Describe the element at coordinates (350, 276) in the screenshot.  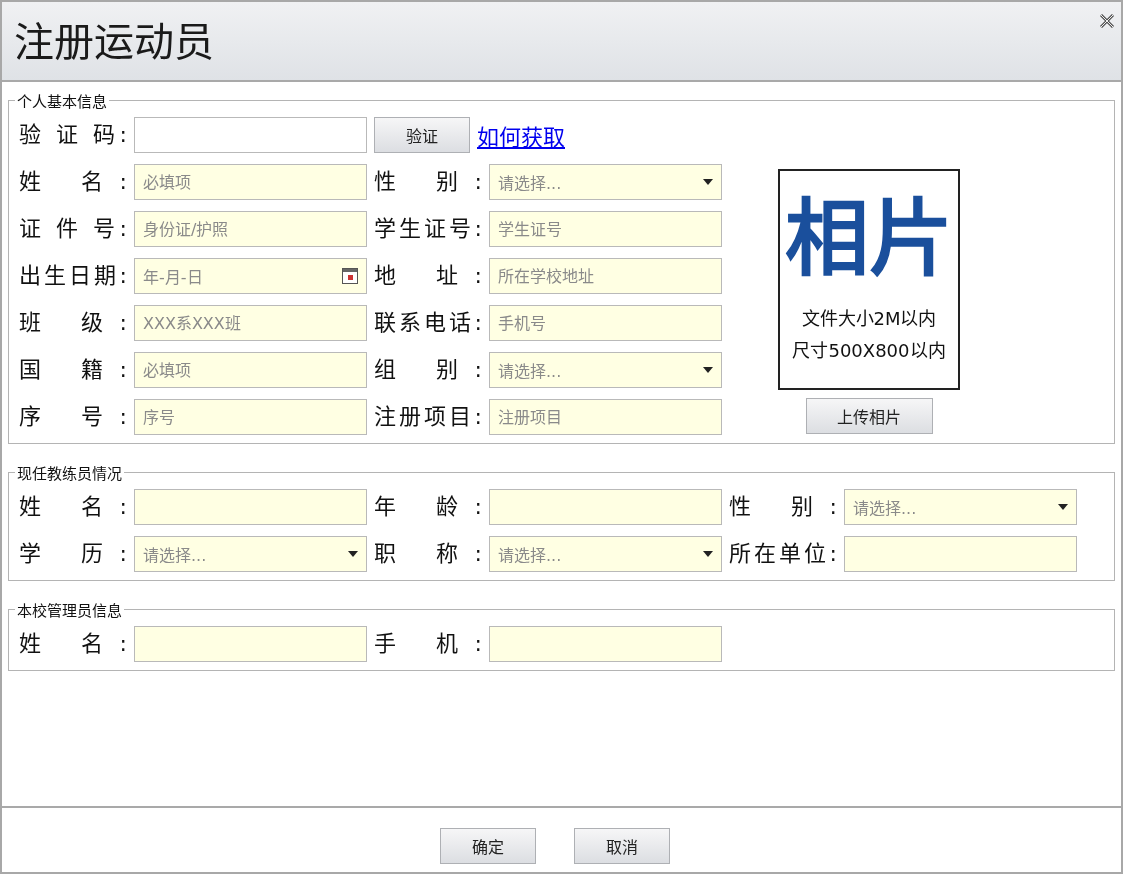
I see `calendar-icon` at that location.